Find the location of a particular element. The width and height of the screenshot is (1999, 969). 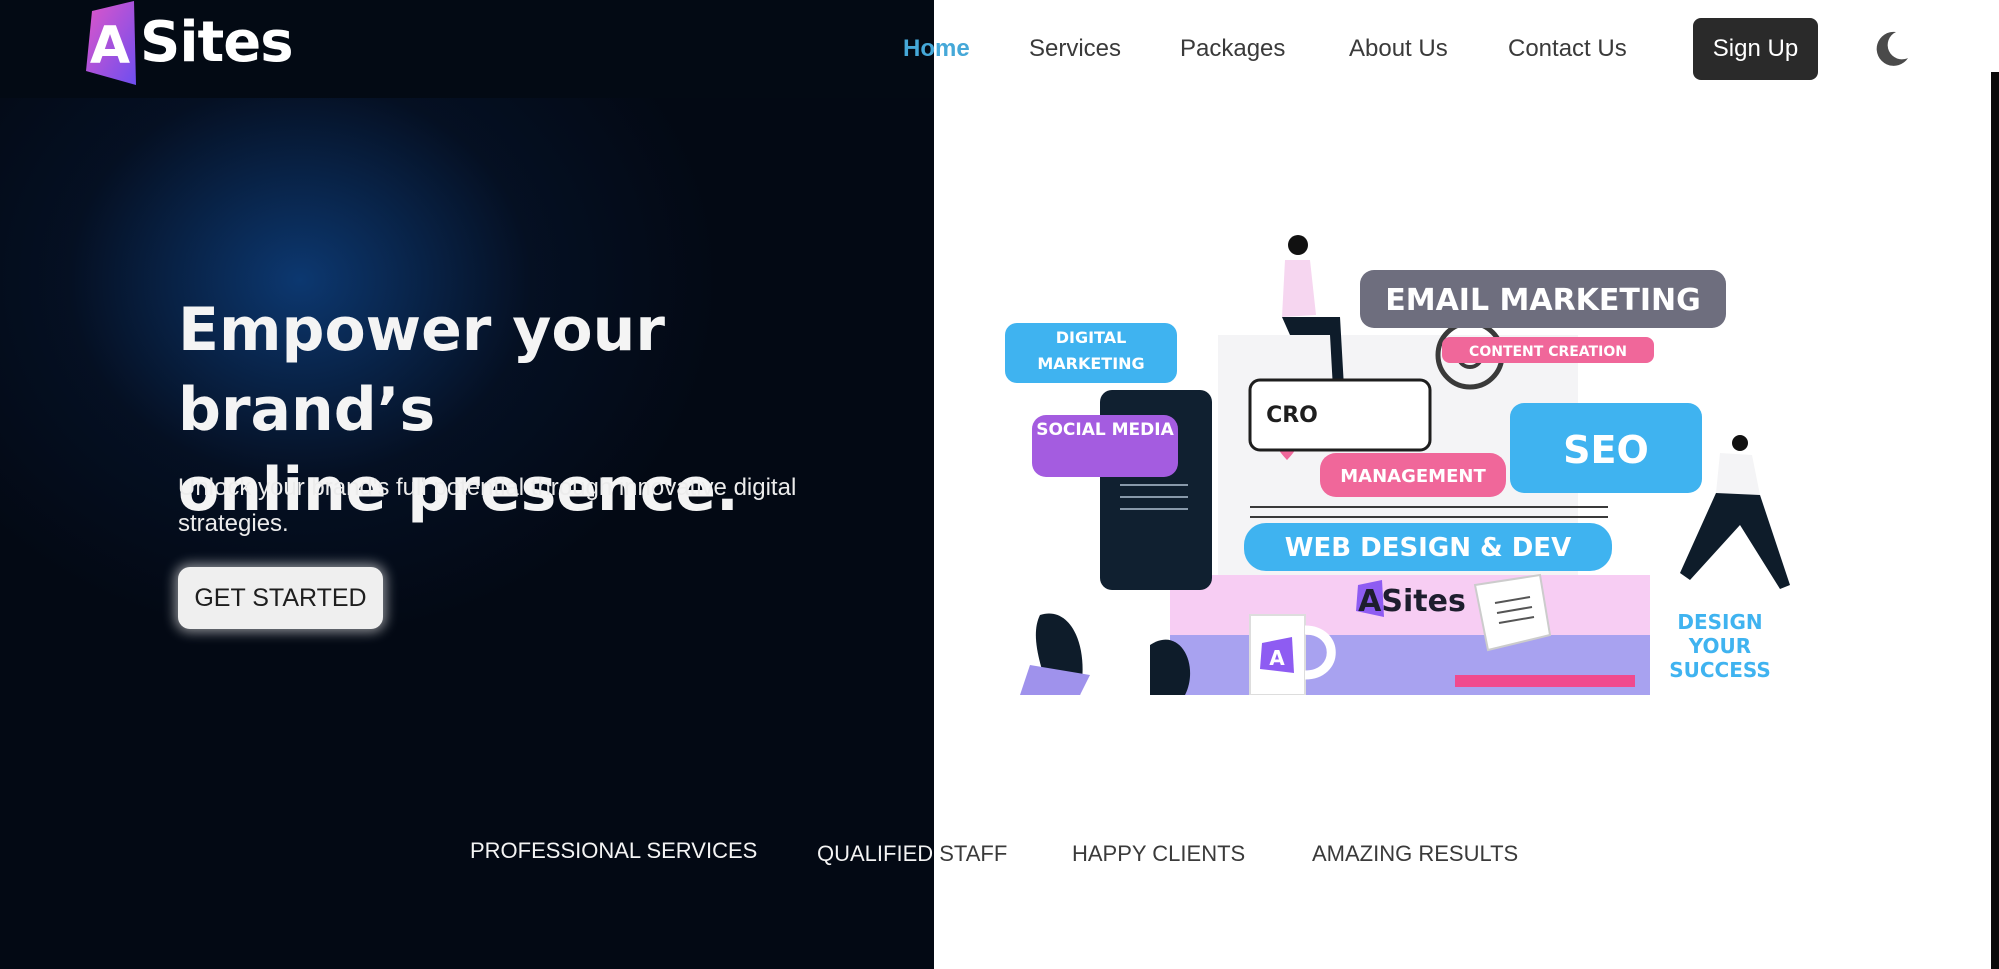

brand-logo: A Sites is located at coordinates (188, 43).